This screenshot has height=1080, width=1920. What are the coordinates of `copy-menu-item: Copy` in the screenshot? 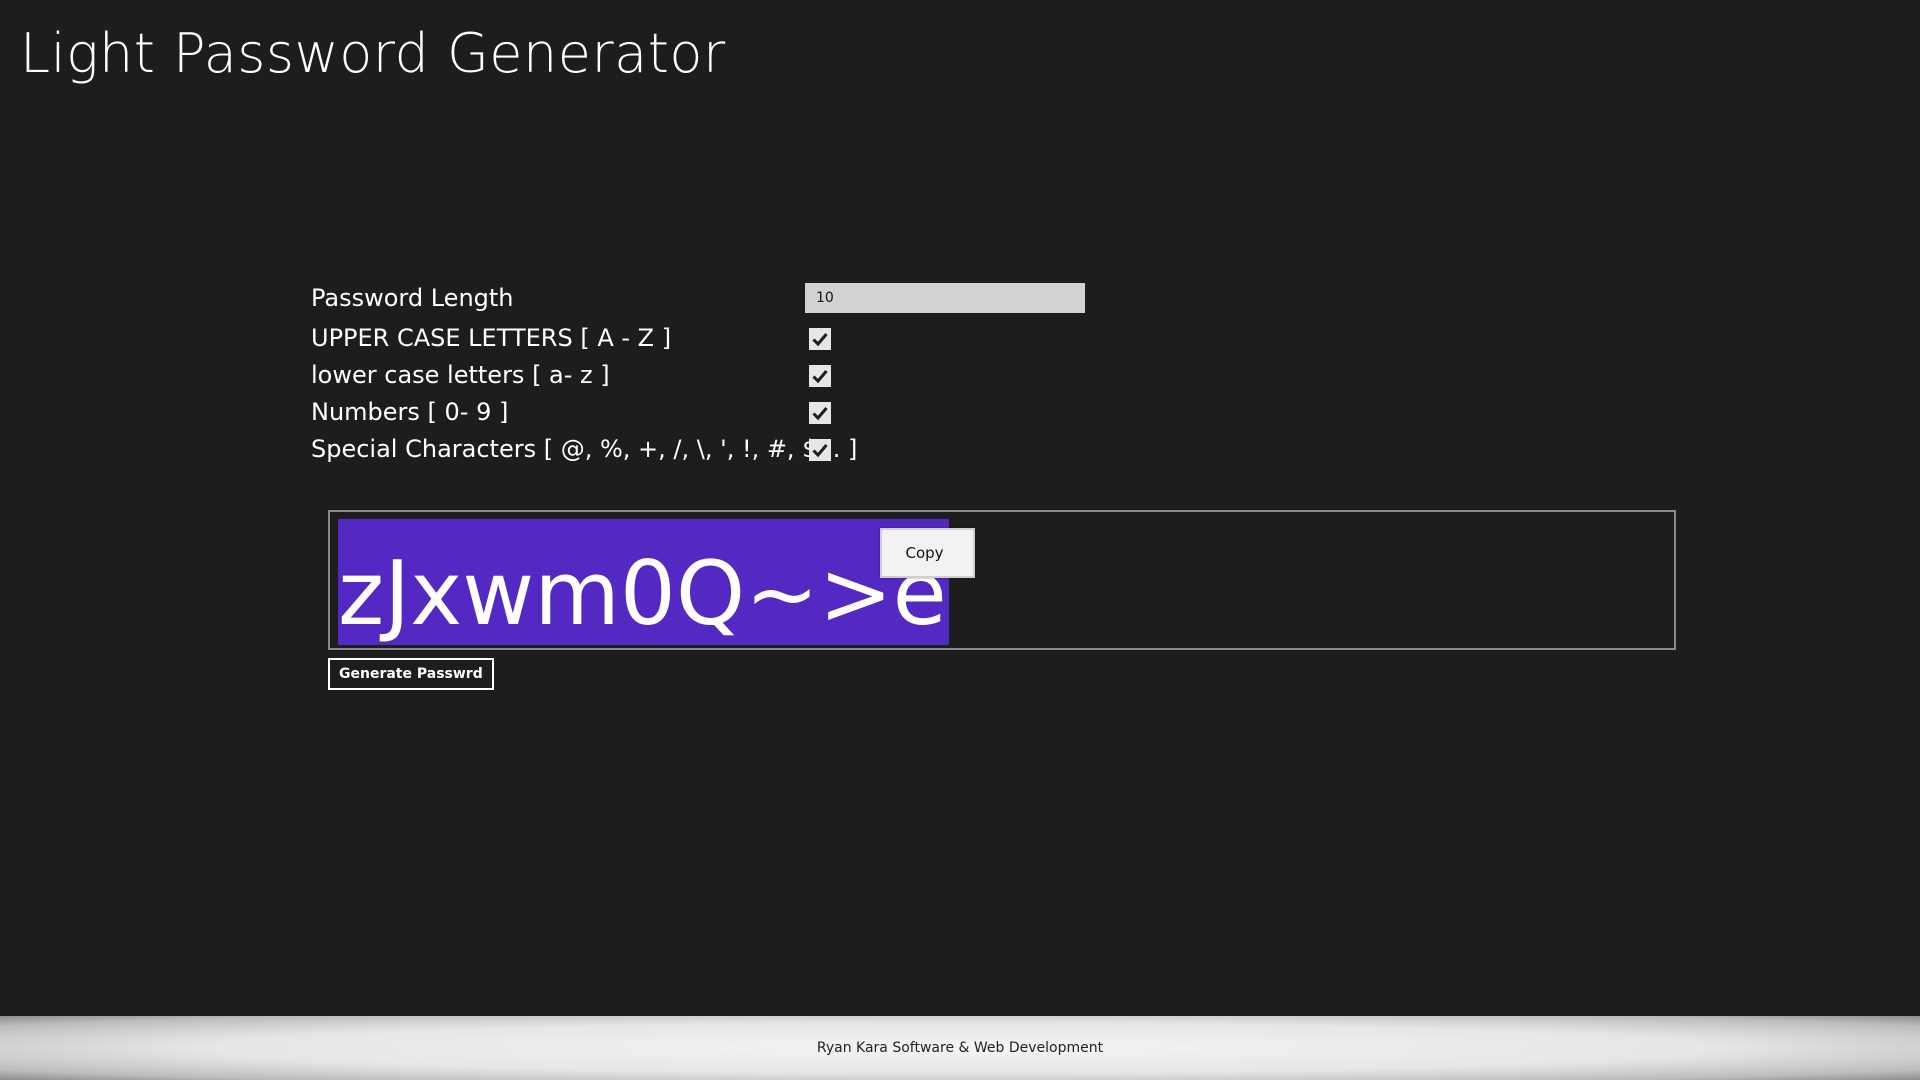 It's located at (927, 553).